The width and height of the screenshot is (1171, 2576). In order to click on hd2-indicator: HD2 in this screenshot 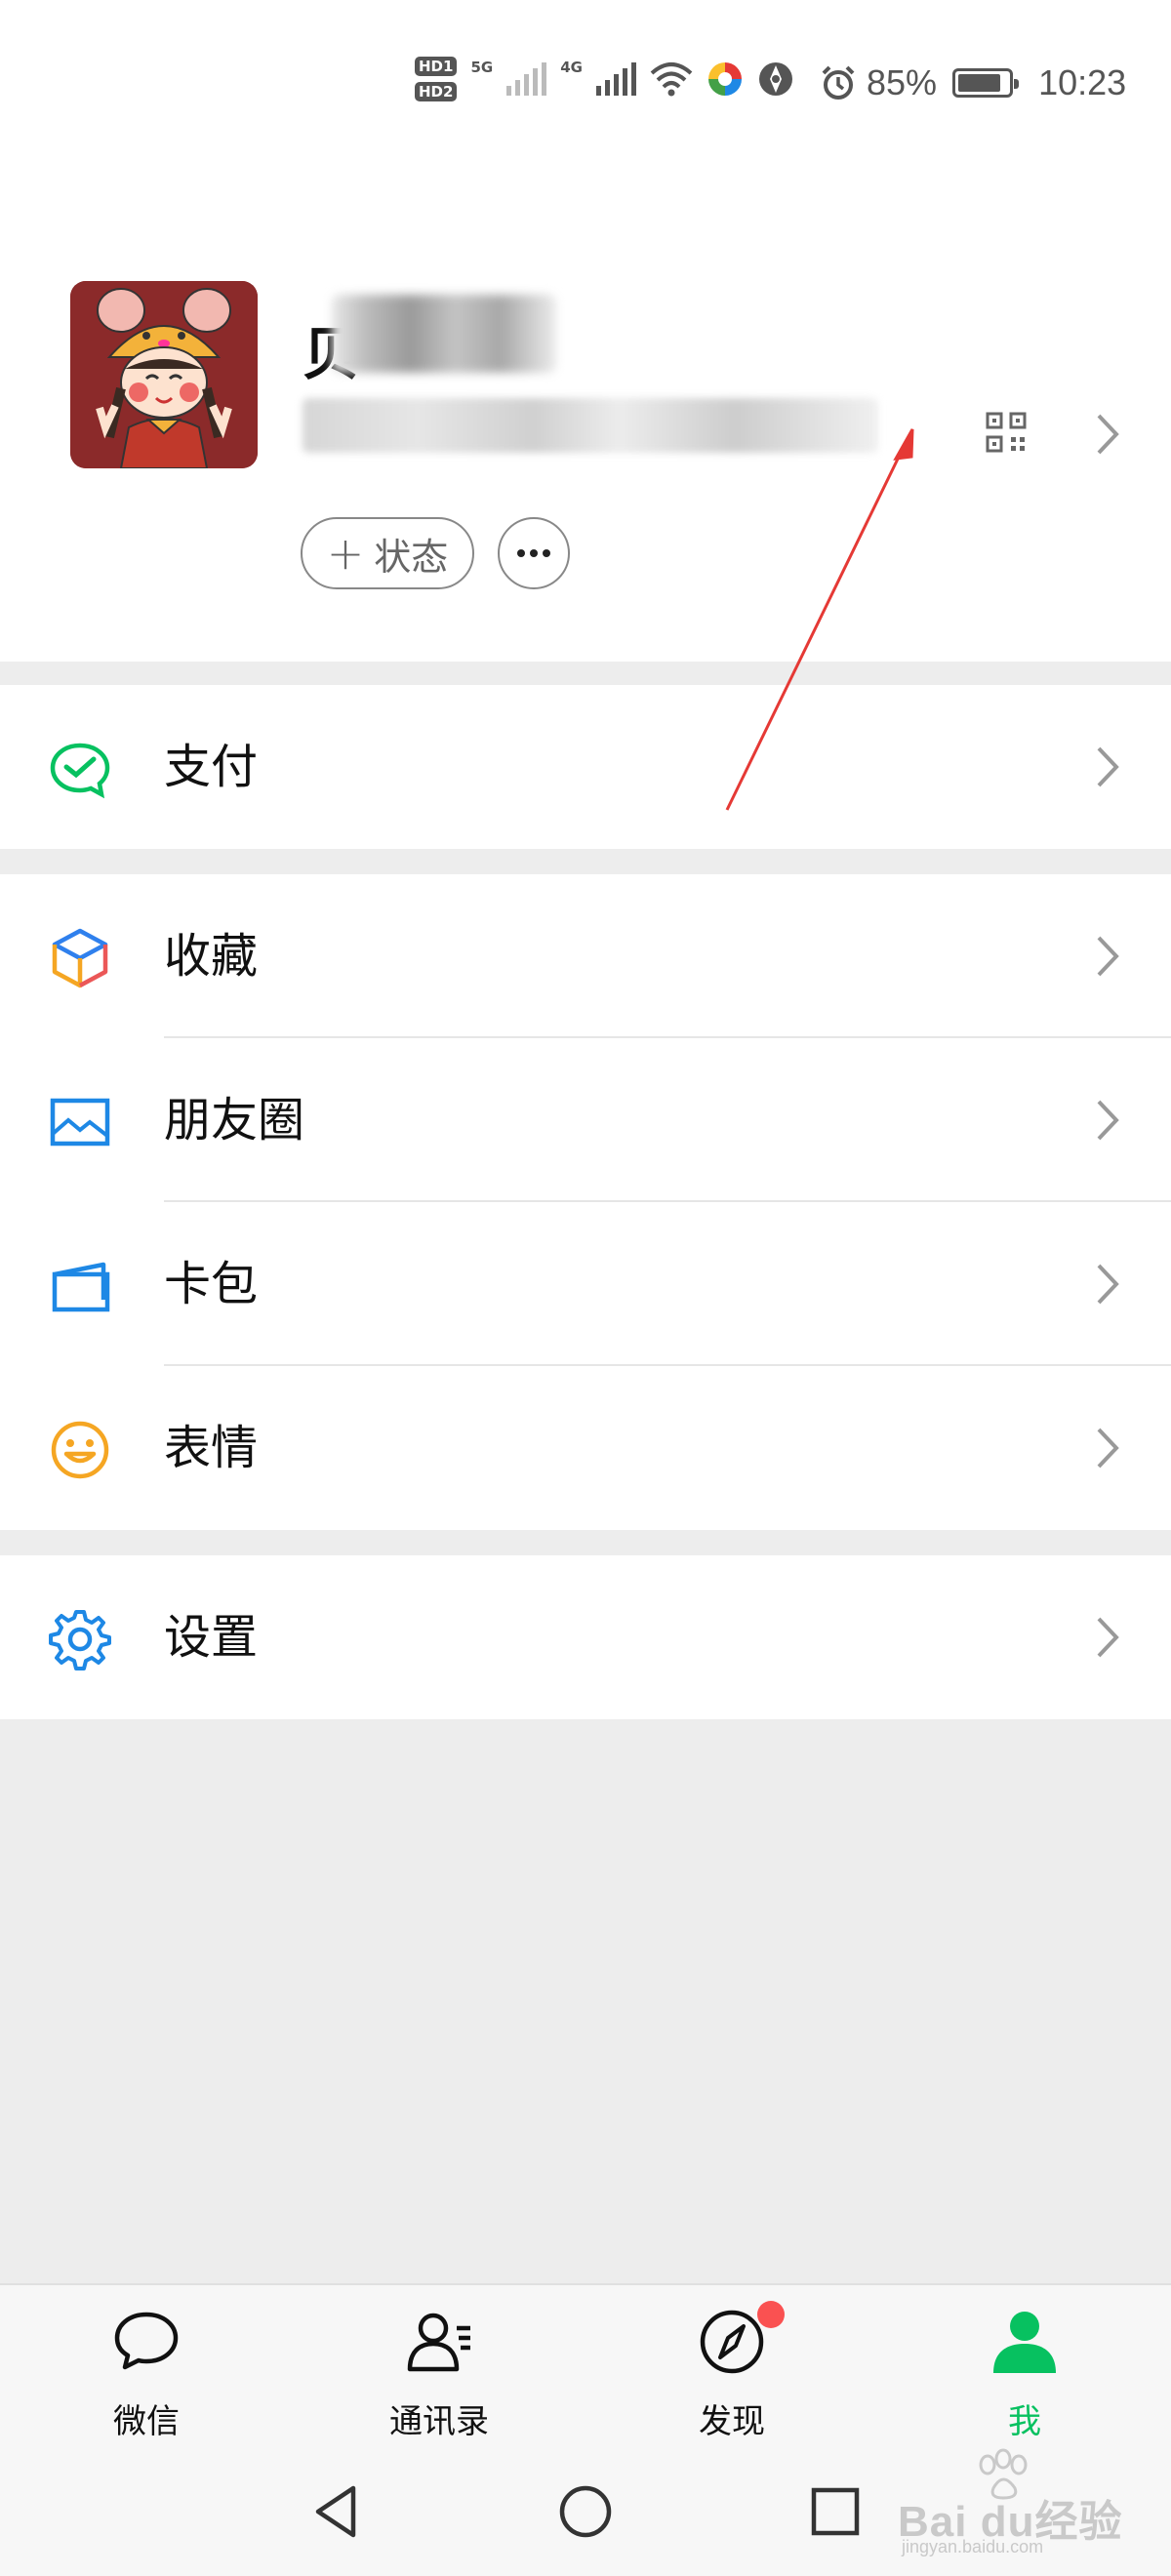, I will do `click(436, 91)`.